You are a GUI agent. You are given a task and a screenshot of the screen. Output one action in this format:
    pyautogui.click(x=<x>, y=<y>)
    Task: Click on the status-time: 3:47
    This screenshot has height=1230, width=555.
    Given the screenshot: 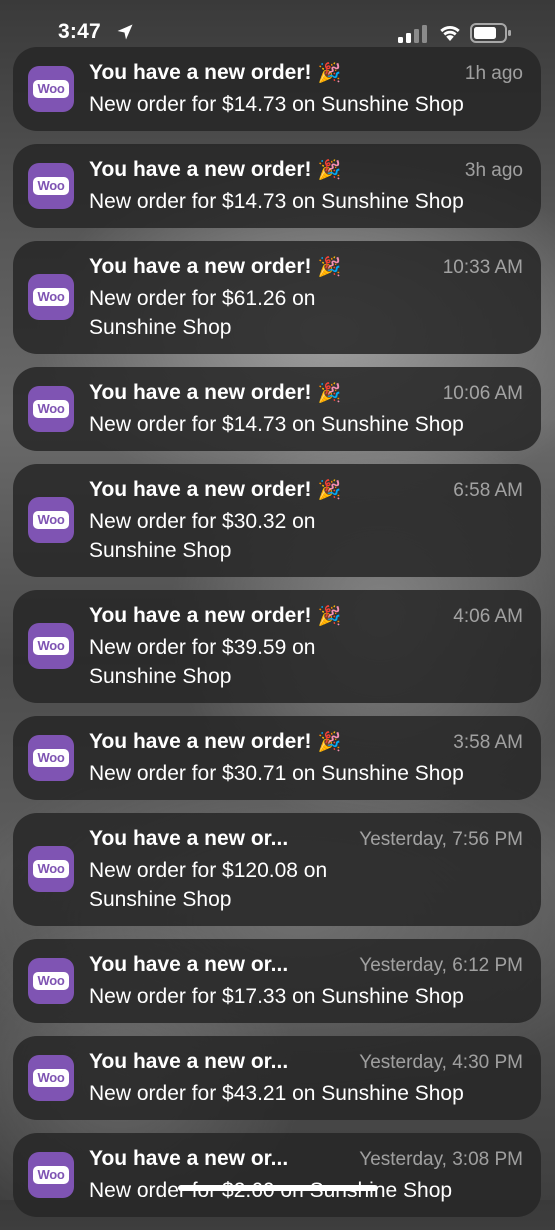 What is the action you would take?
    pyautogui.click(x=79, y=31)
    